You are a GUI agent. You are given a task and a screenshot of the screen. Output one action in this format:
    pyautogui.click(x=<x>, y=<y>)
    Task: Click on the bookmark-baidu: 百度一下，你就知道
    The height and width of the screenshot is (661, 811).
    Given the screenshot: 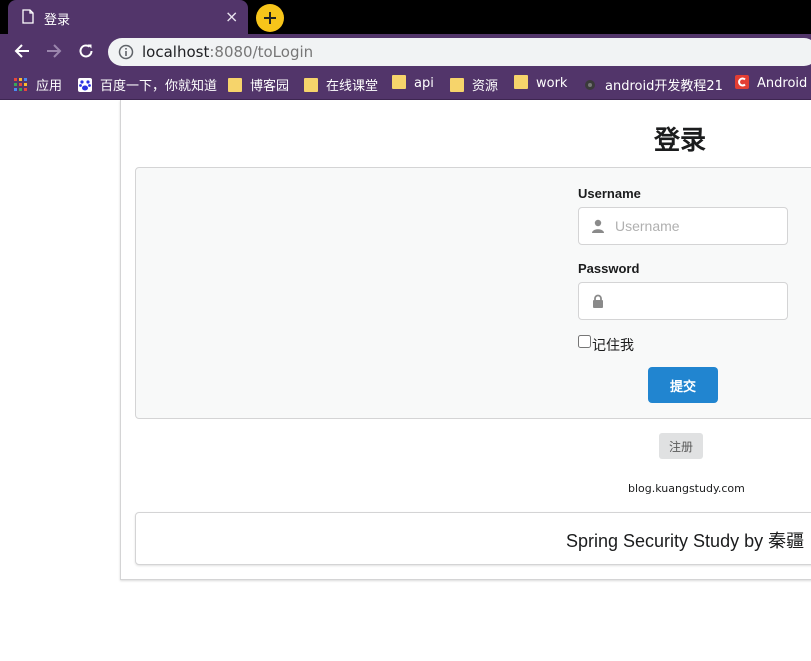 What is the action you would take?
    pyautogui.click(x=148, y=84)
    